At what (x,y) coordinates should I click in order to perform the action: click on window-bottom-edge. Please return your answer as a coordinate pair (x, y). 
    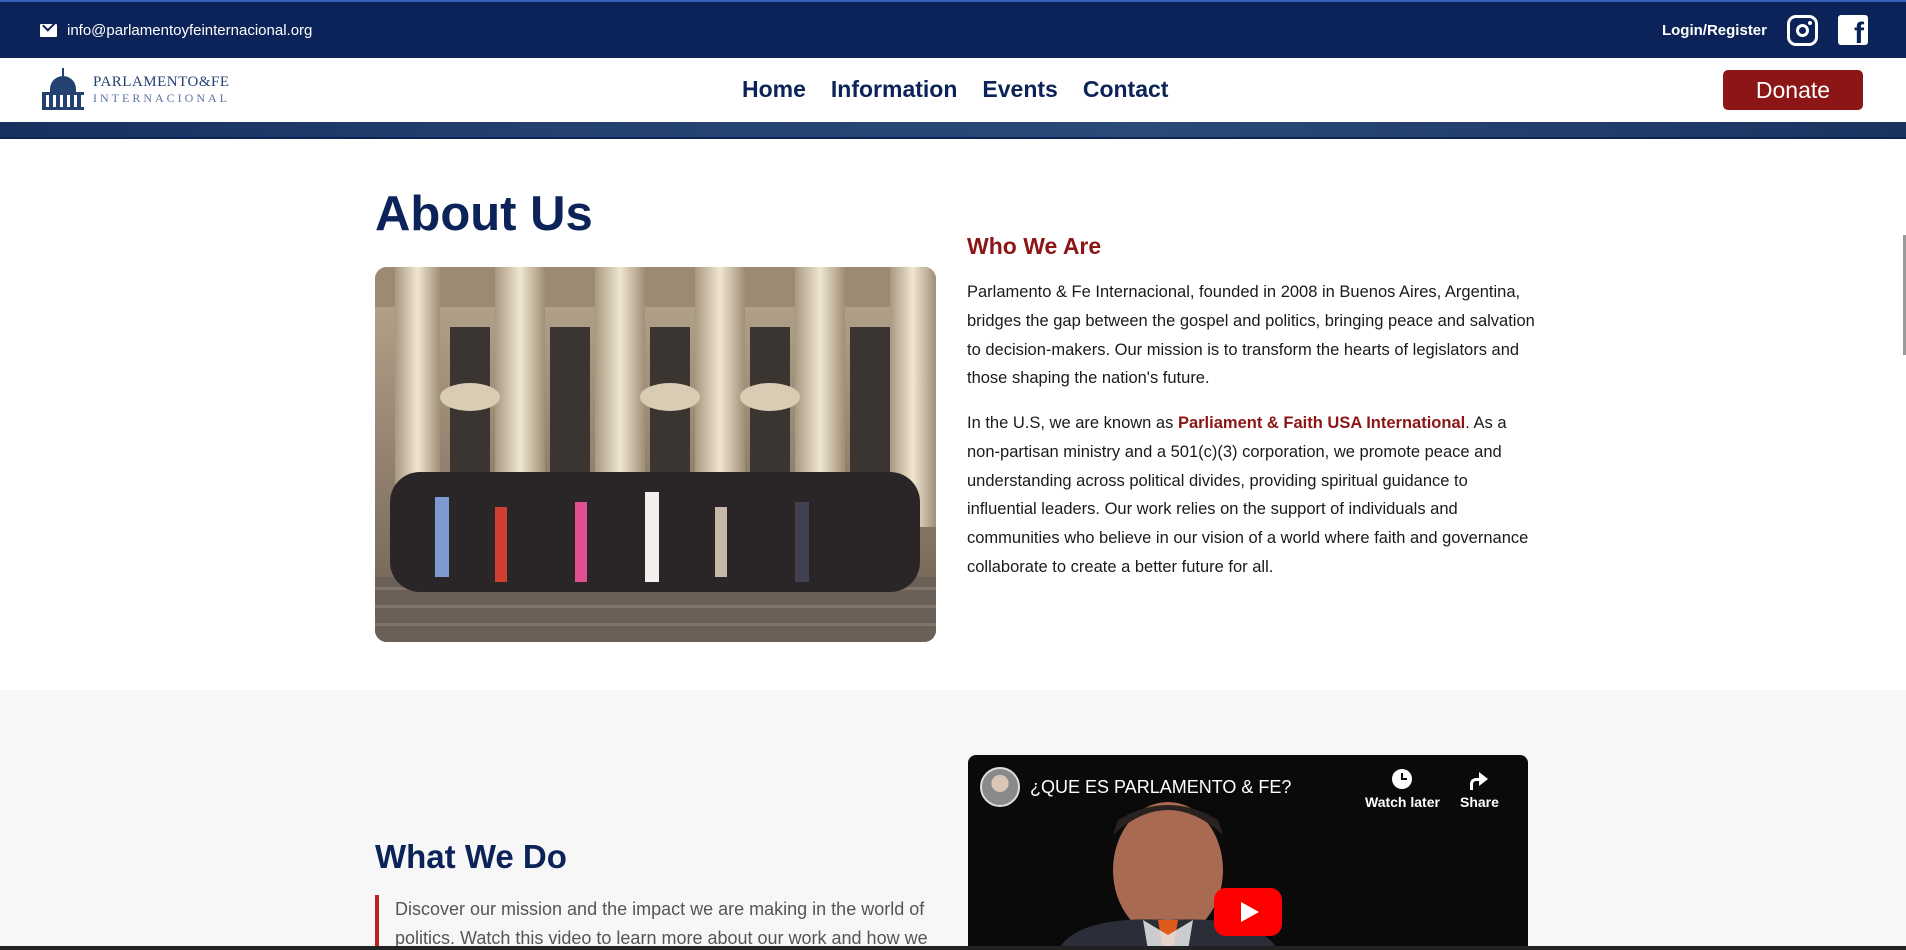
    Looking at the image, I should click on (953, 948).